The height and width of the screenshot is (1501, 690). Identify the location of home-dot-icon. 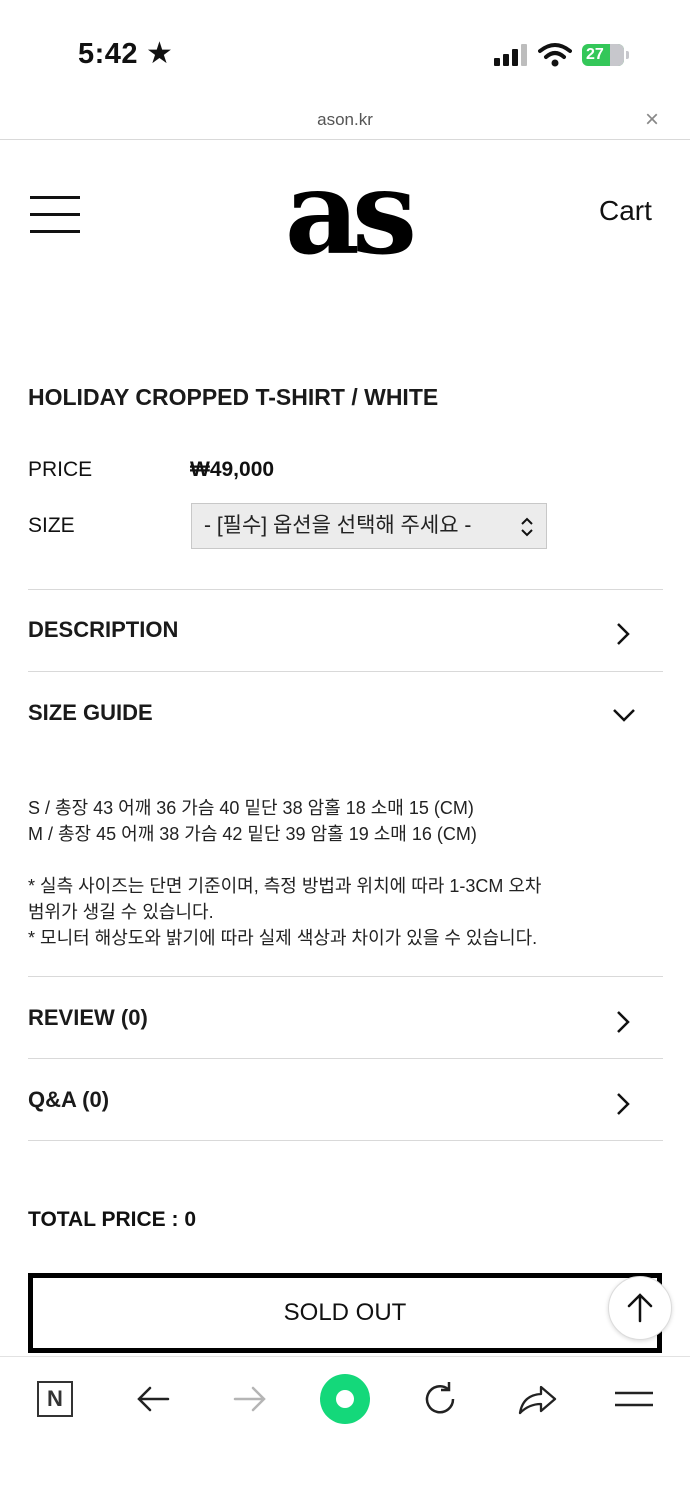
(345, 1399).